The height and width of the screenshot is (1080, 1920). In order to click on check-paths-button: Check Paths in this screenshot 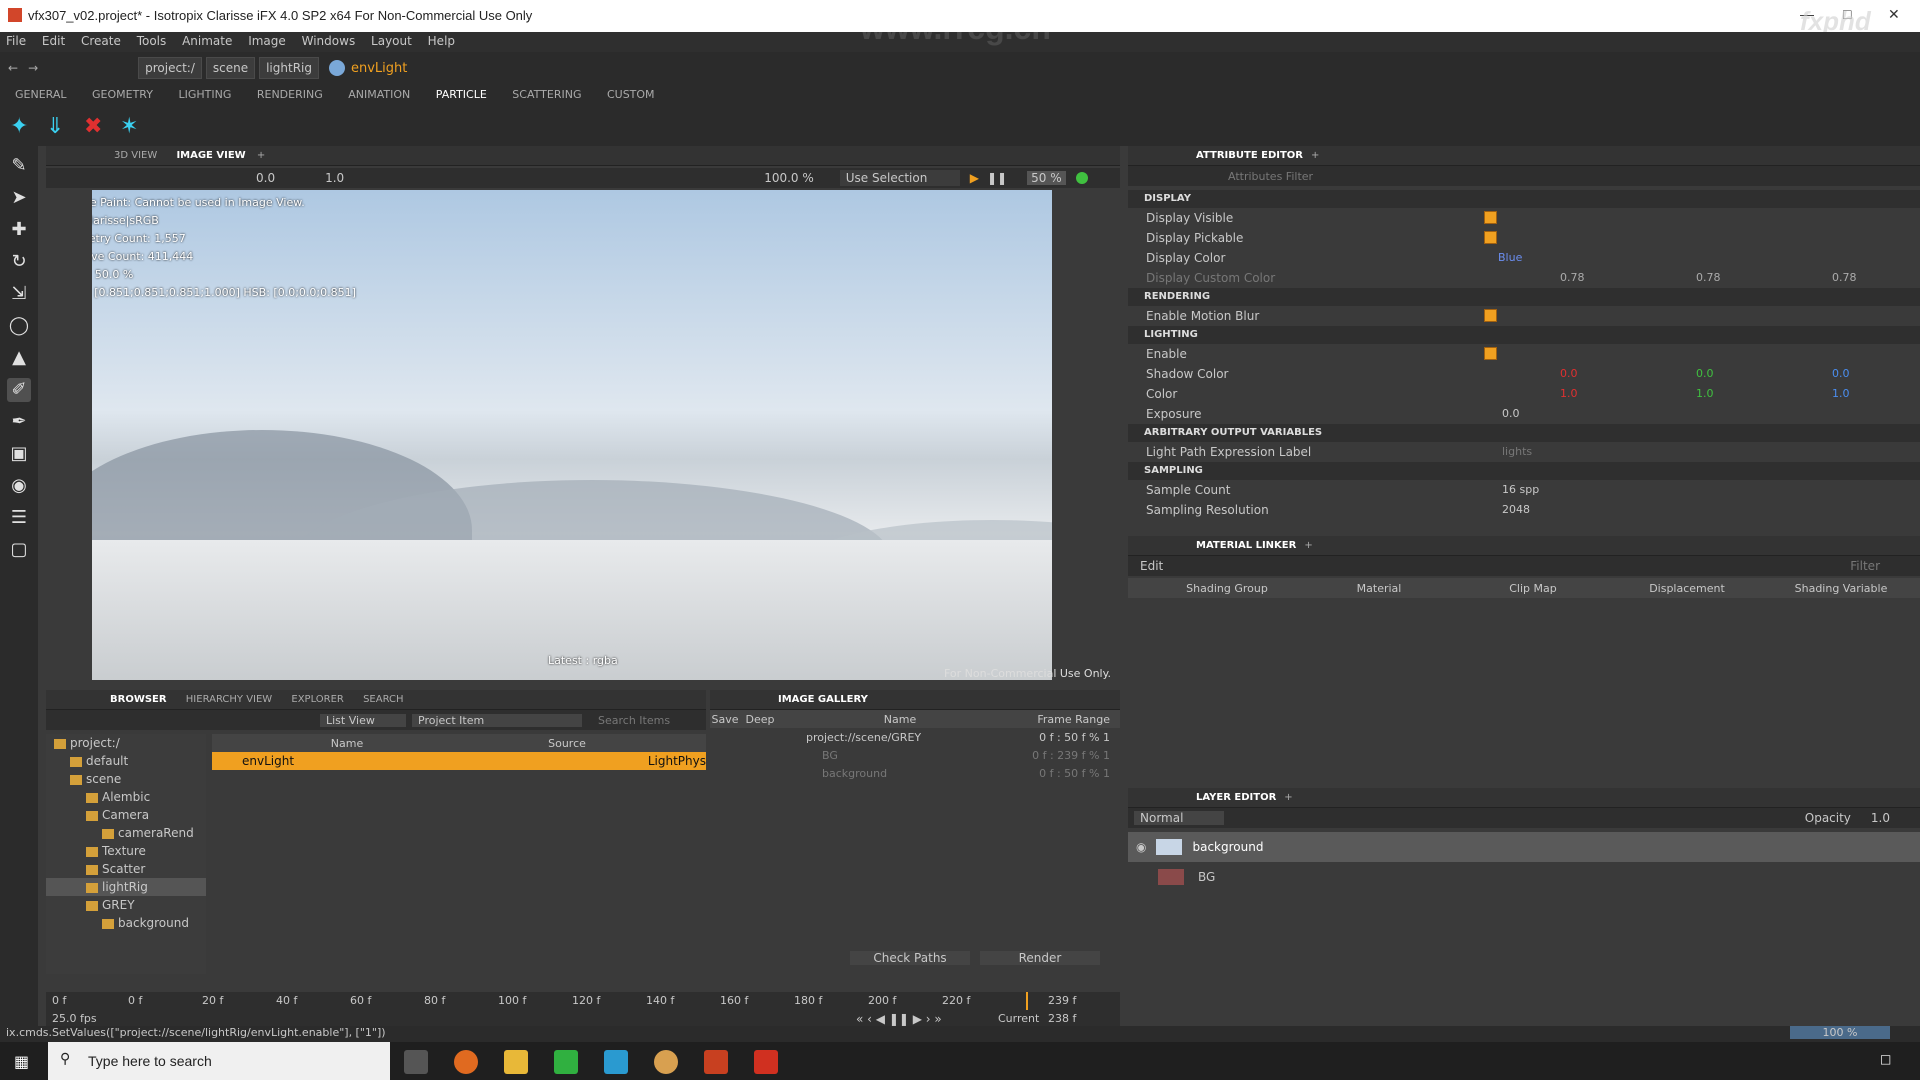, I will do `click(910, 958)`.